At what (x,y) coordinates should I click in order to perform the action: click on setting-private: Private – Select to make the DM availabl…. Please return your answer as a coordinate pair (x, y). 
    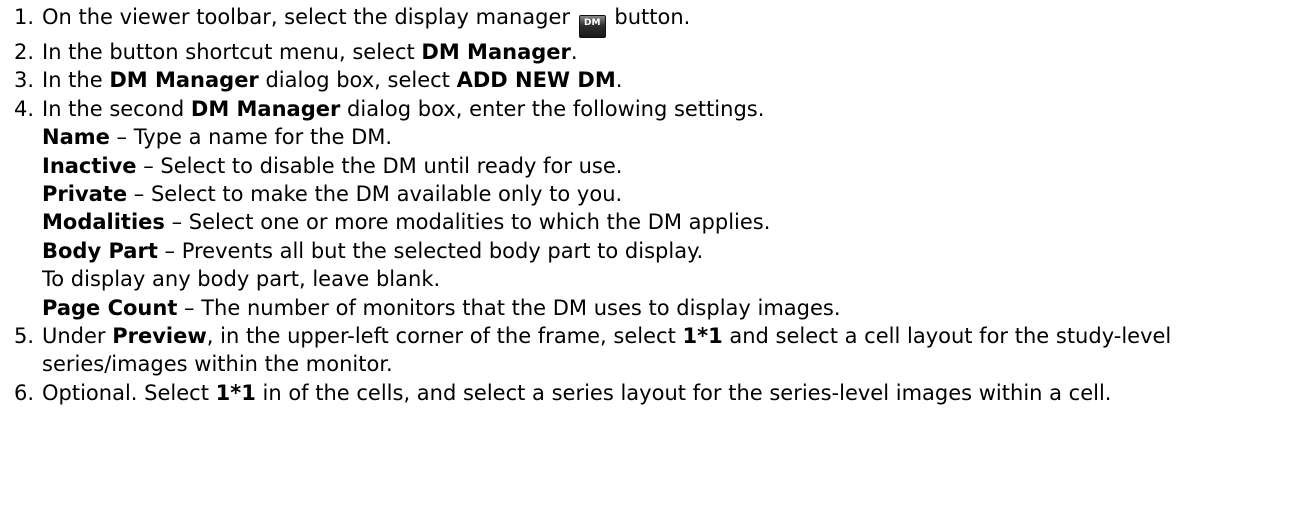
    Looking at the image, I should click on (666, 194).